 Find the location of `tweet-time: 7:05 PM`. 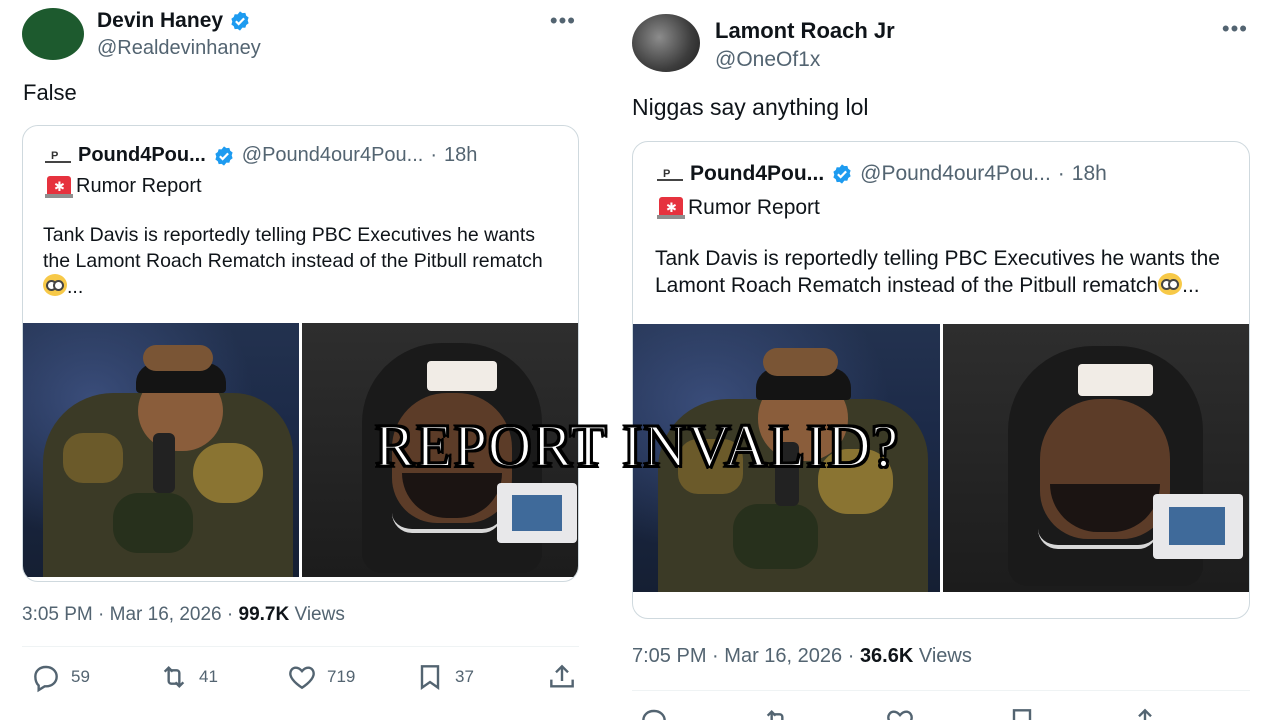

tweet-time: 7:05 PM is located at coordinates (669, 656).